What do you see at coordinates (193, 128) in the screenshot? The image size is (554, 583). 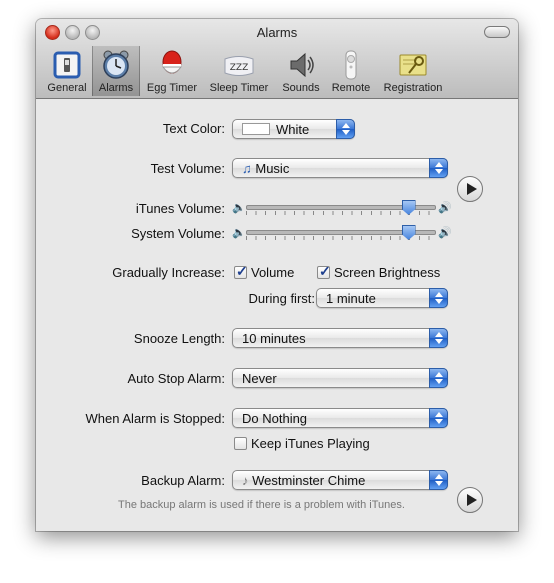 I see `text-color-label: Text Color:` at bounding box center [193, 128].